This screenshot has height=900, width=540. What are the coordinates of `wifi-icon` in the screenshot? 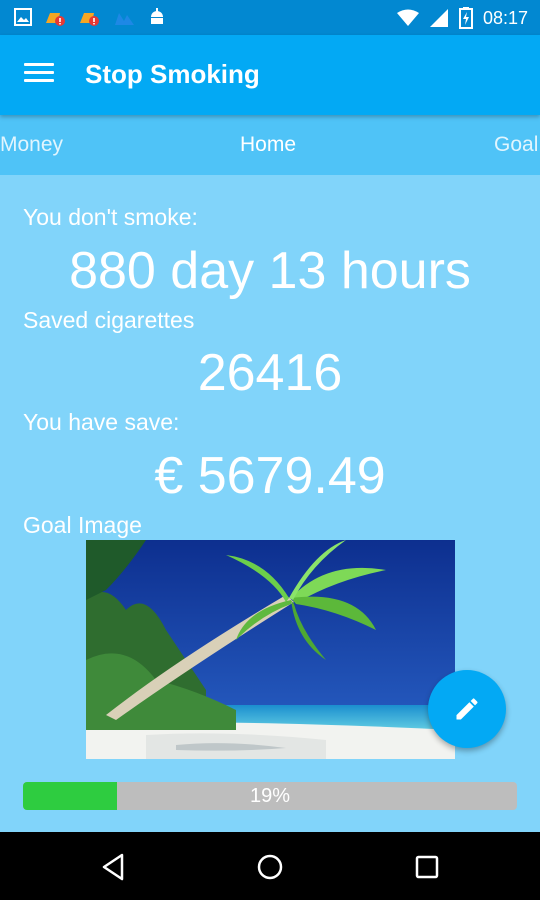 It's located at (407, 17).